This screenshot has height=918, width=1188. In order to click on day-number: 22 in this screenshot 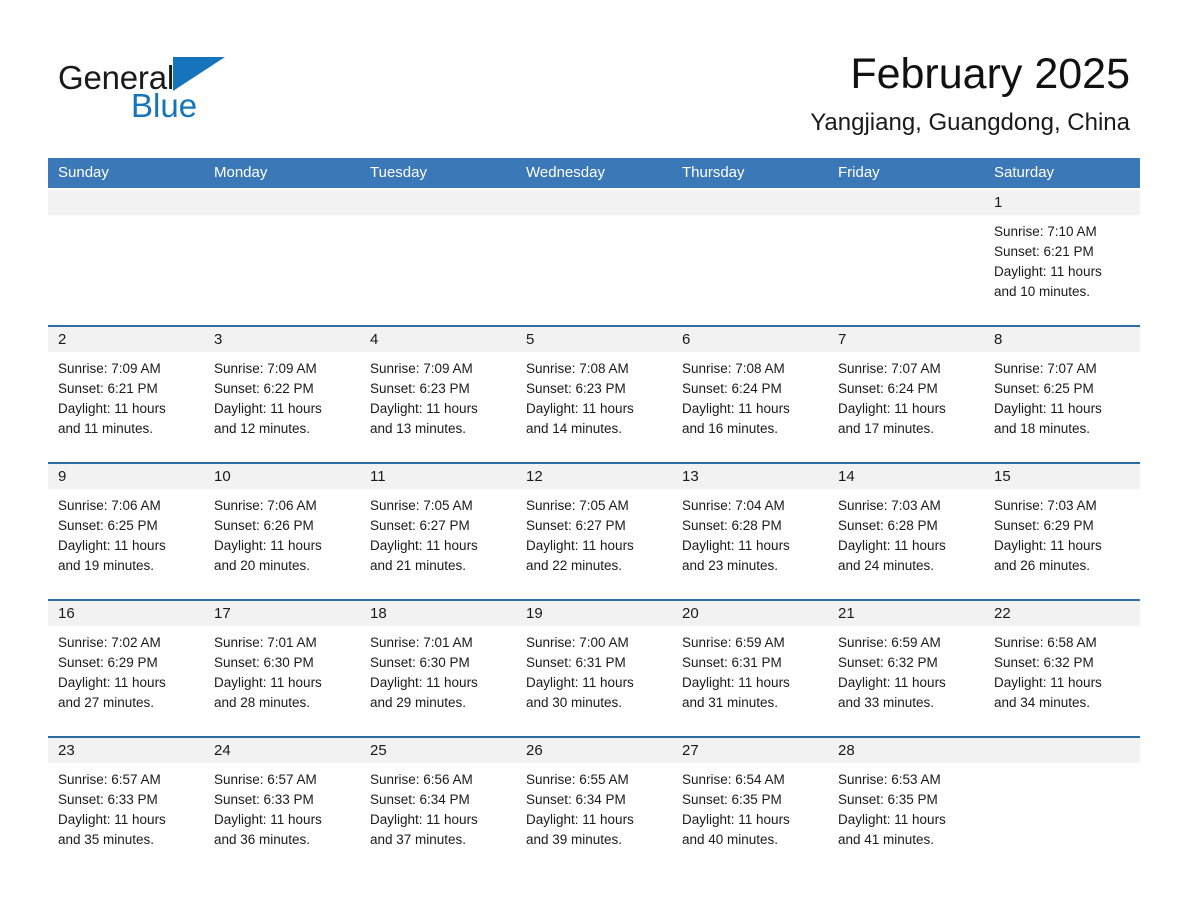, I will do `click(1002, 613)`.